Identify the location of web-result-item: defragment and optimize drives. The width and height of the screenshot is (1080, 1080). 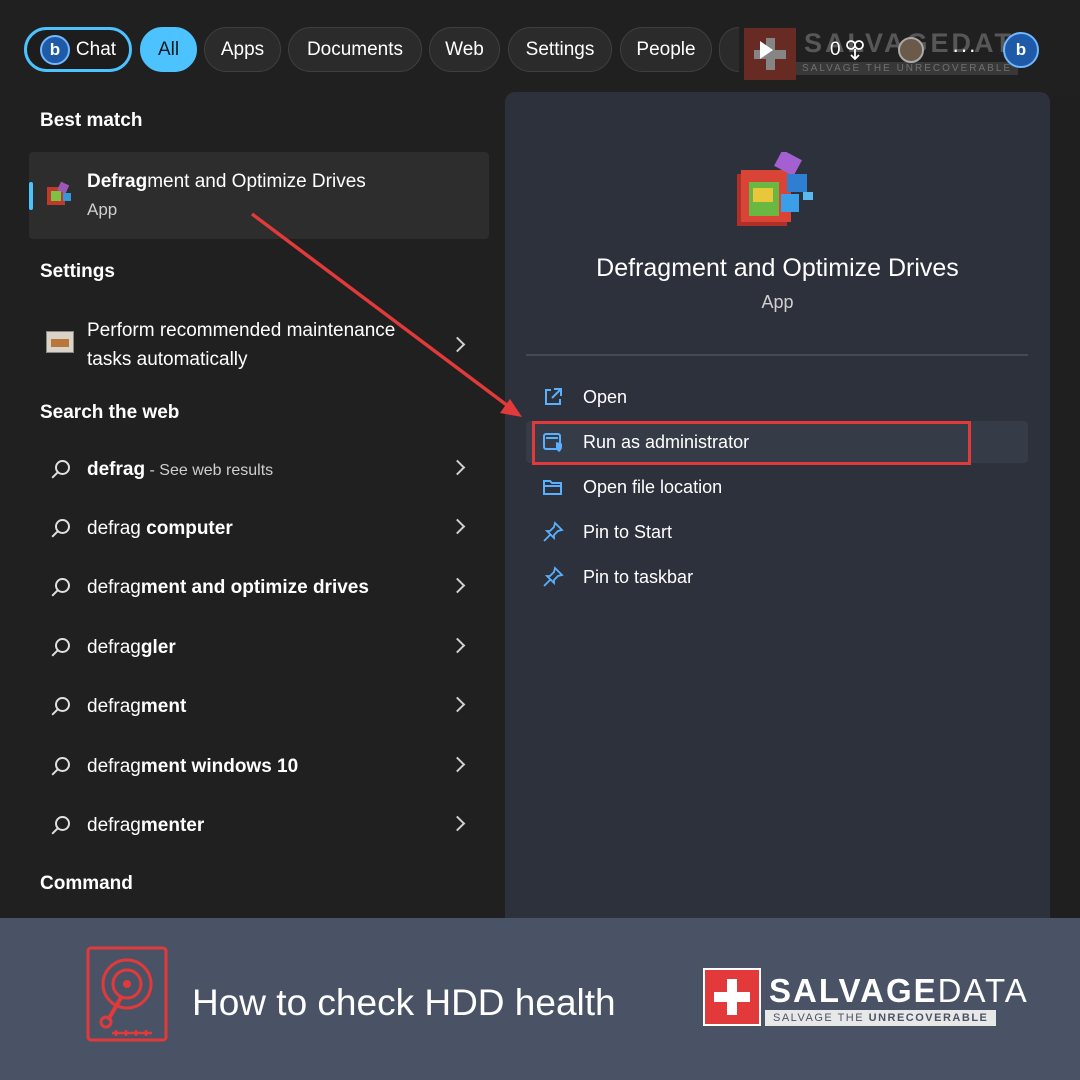
(259, 589).